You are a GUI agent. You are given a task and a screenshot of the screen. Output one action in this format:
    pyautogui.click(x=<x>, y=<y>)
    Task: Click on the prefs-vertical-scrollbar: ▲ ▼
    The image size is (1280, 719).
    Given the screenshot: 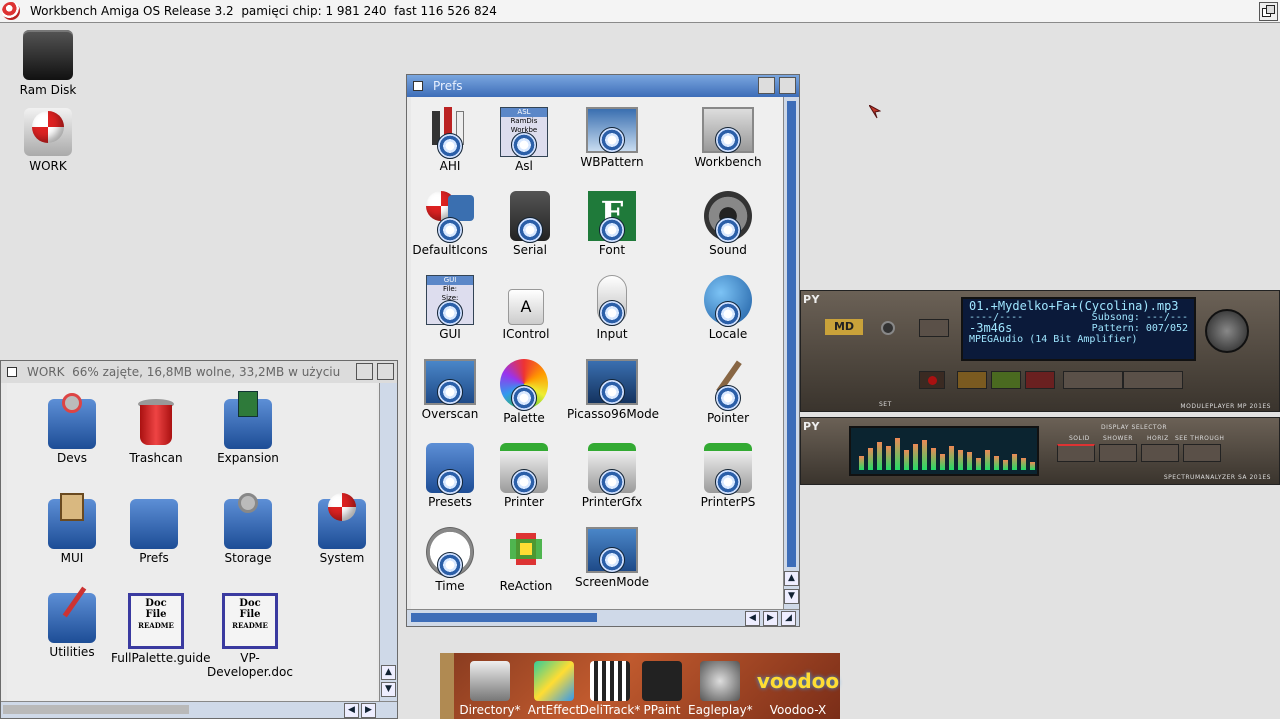 What is the action you would take?
    pyautogui.click(x=791, y=353)
    